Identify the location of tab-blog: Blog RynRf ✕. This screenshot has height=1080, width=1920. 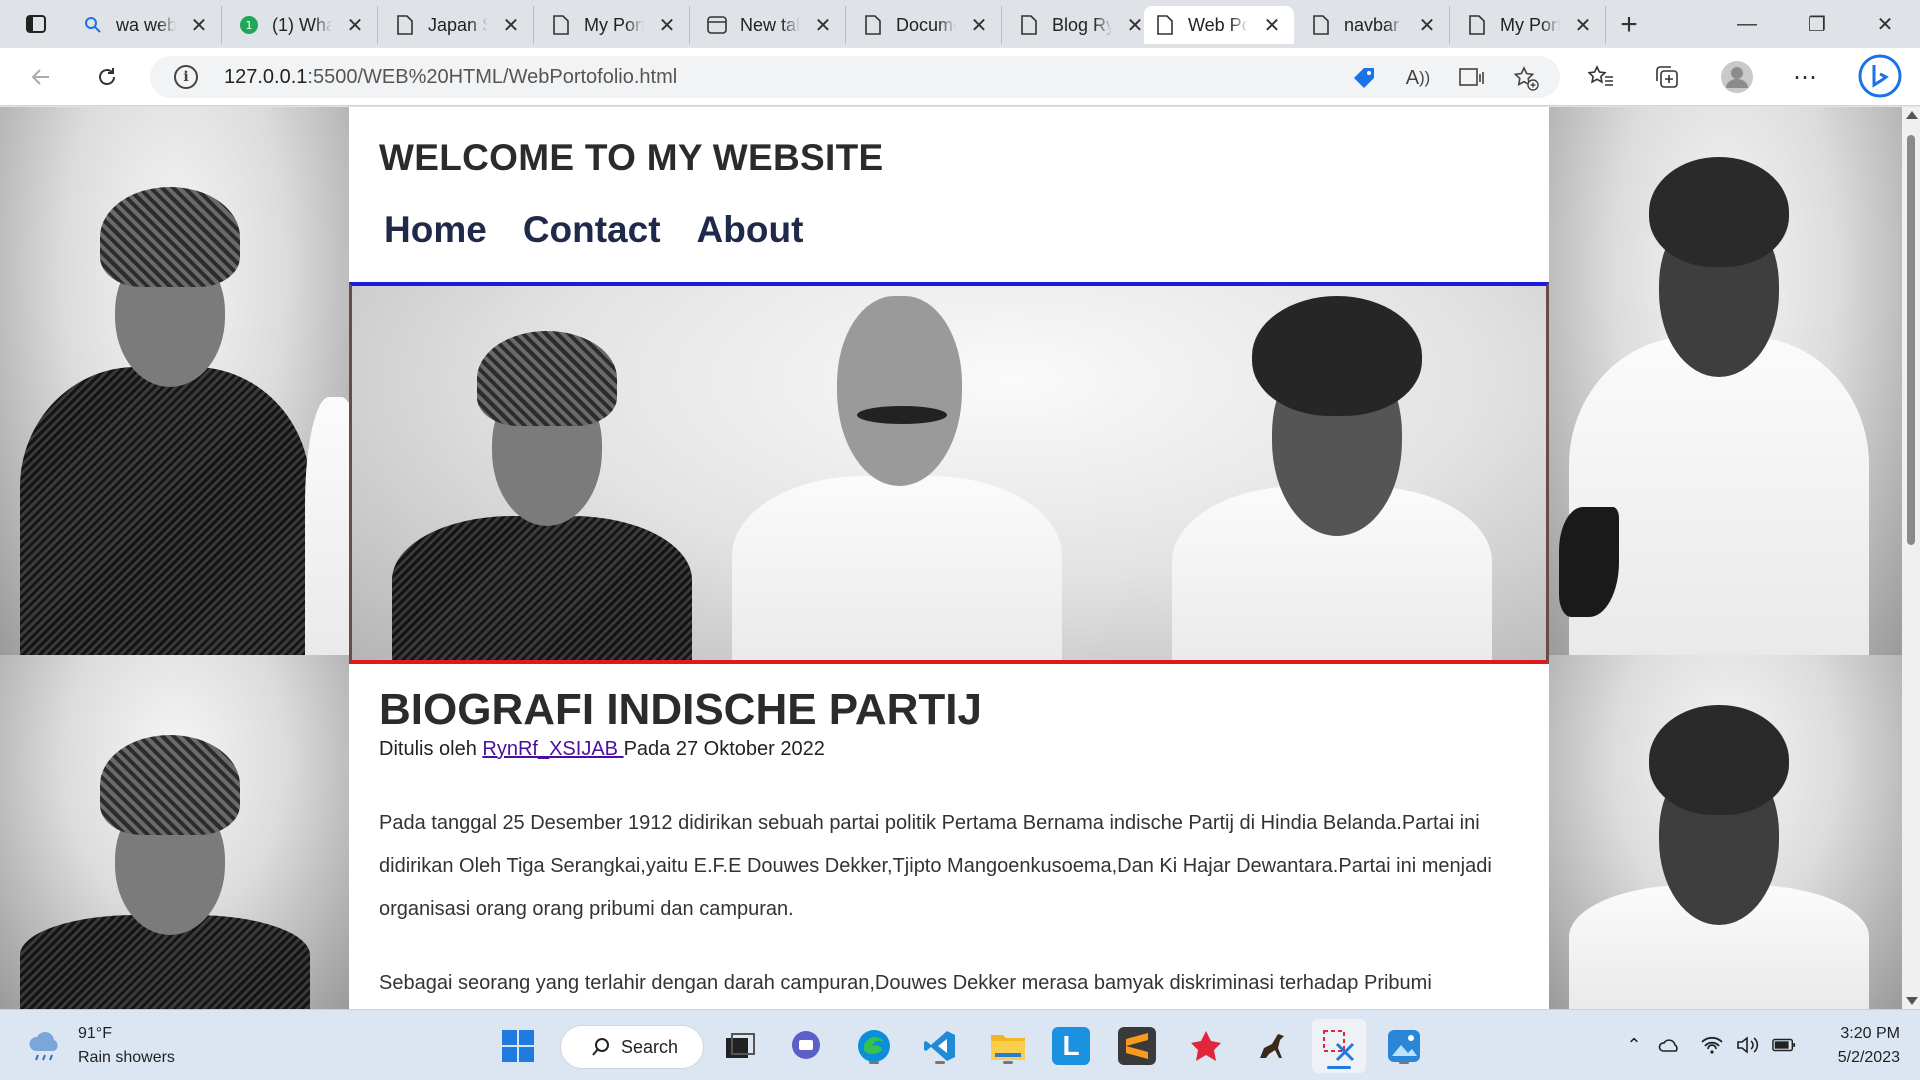
(1083, 25).